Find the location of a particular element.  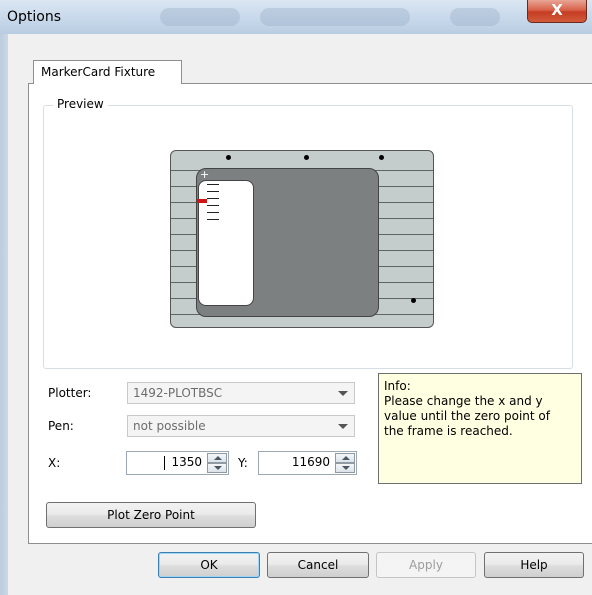

y-increment-button is located at coordinates (345, 458).